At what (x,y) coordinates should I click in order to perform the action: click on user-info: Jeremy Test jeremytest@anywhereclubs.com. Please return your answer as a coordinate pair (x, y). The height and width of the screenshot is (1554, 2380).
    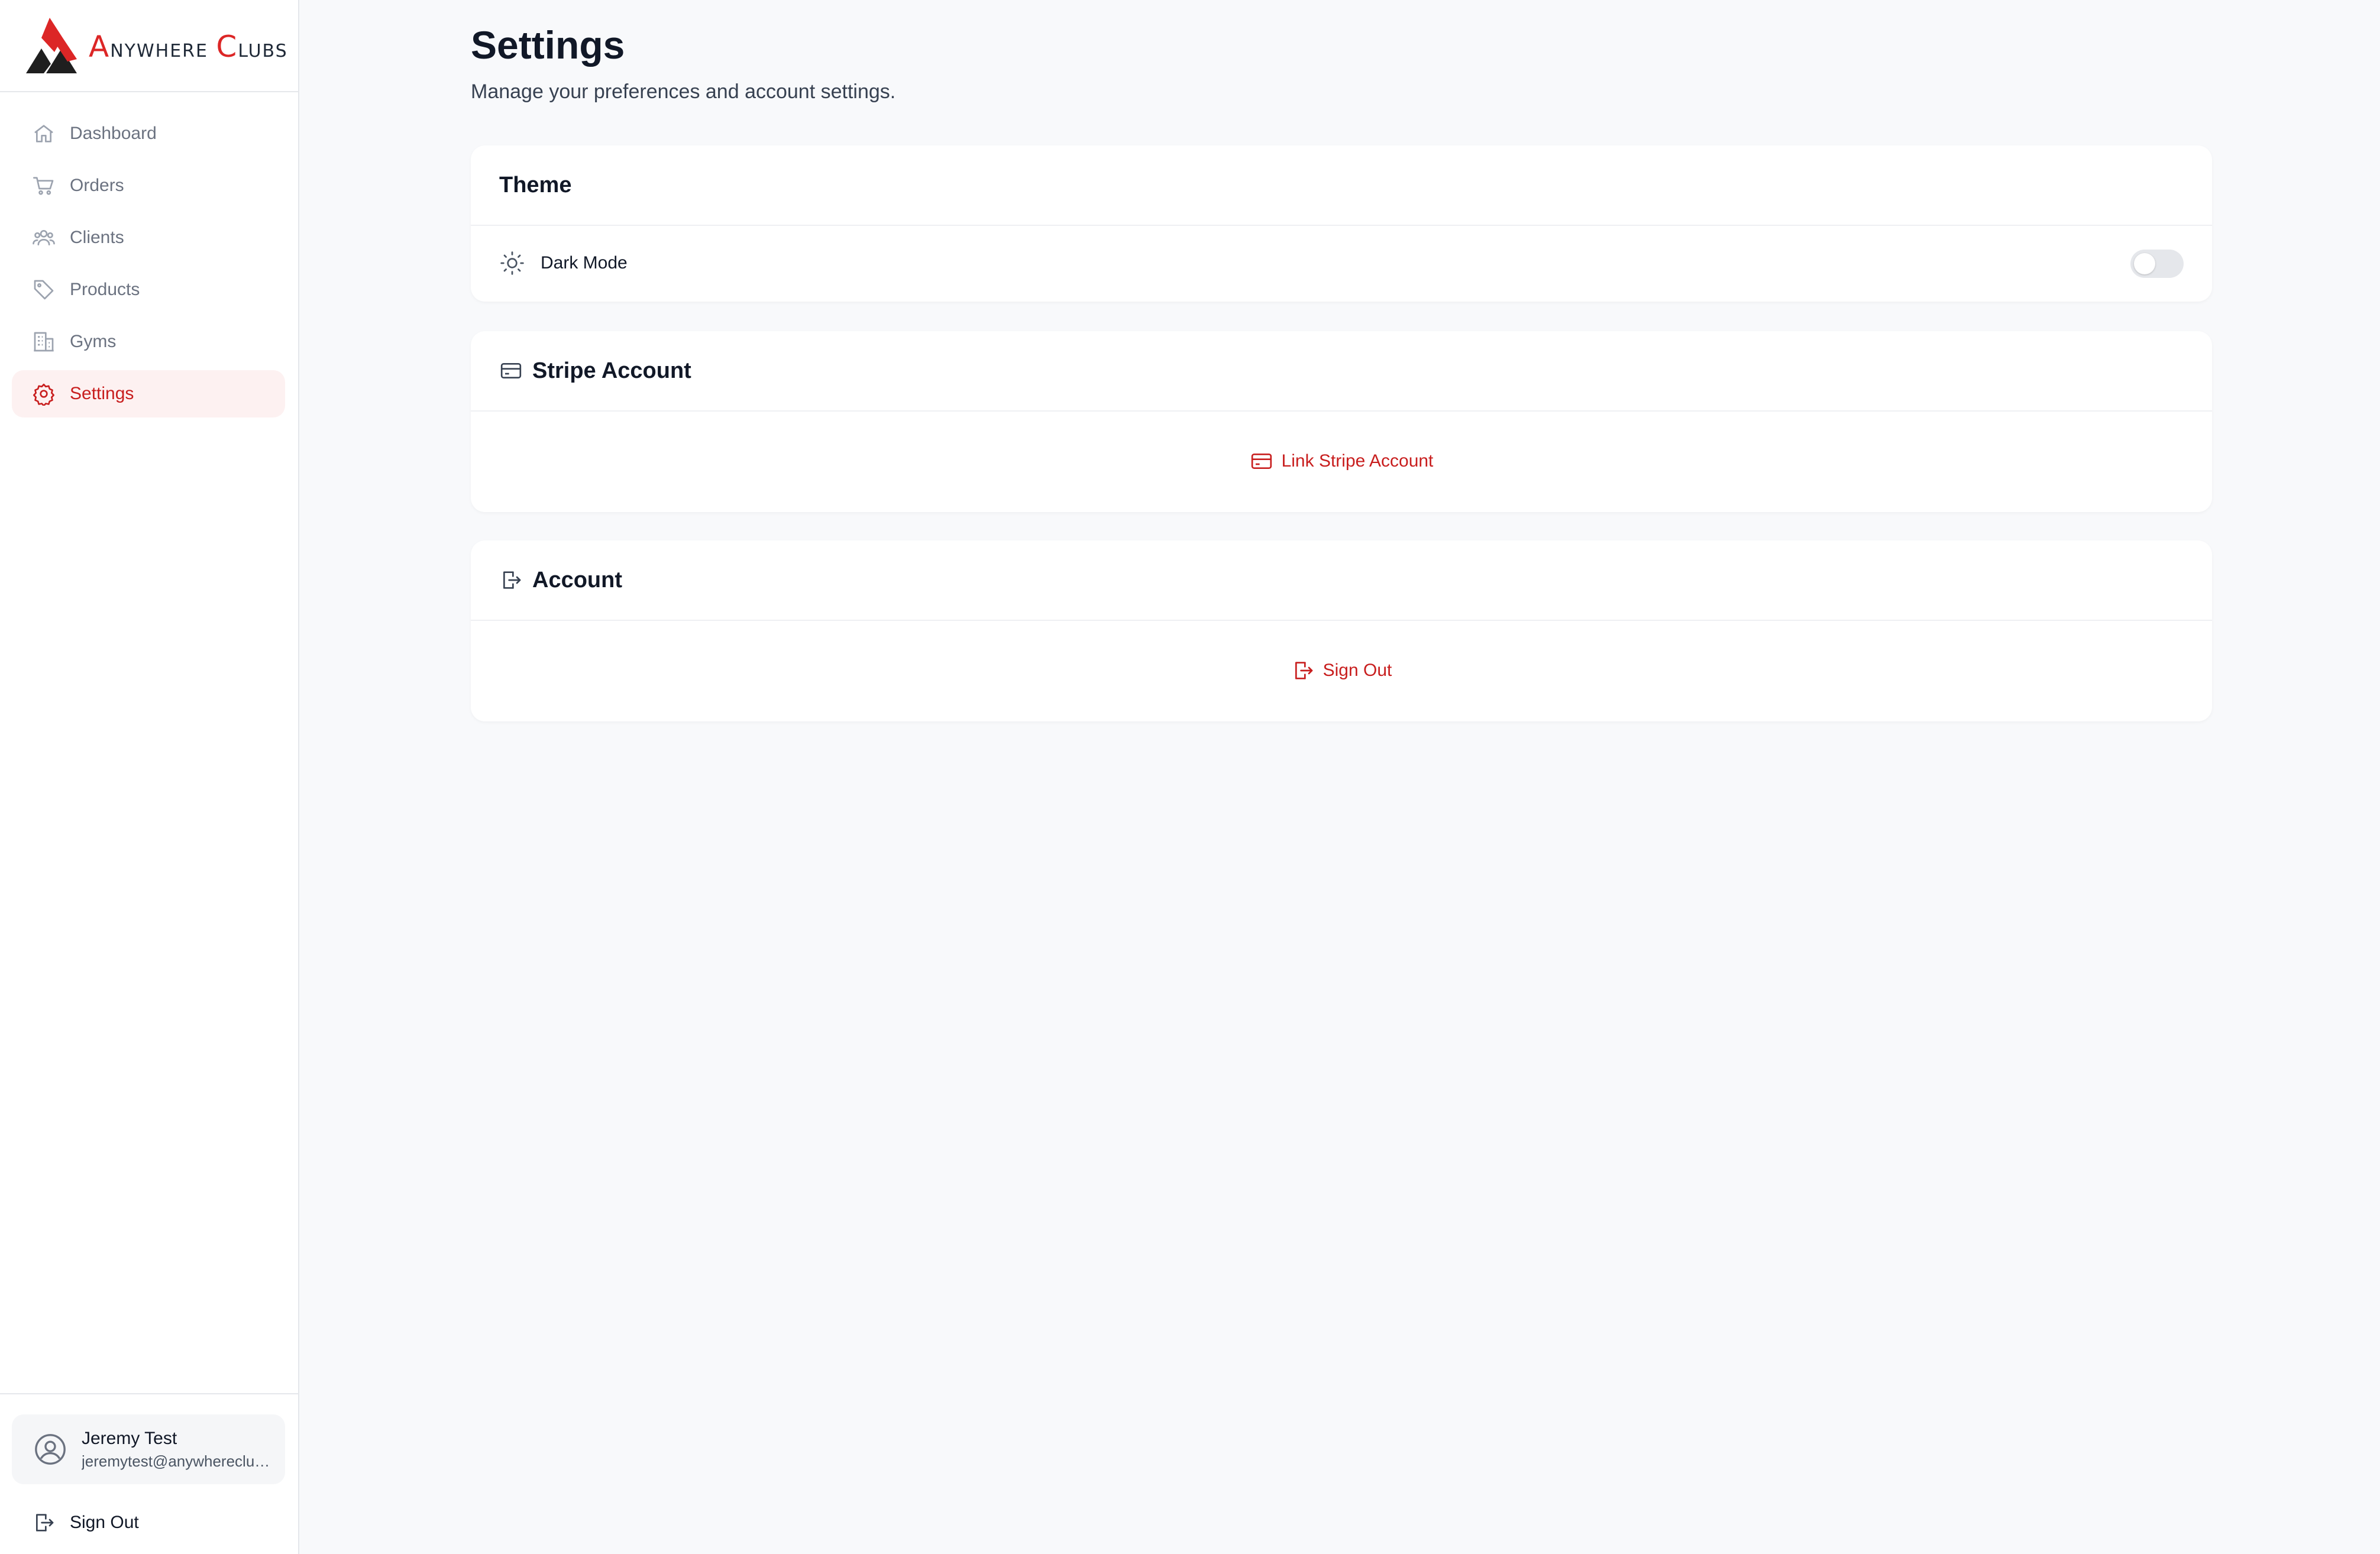
    Looking at the image, I should click on (176, 1450).